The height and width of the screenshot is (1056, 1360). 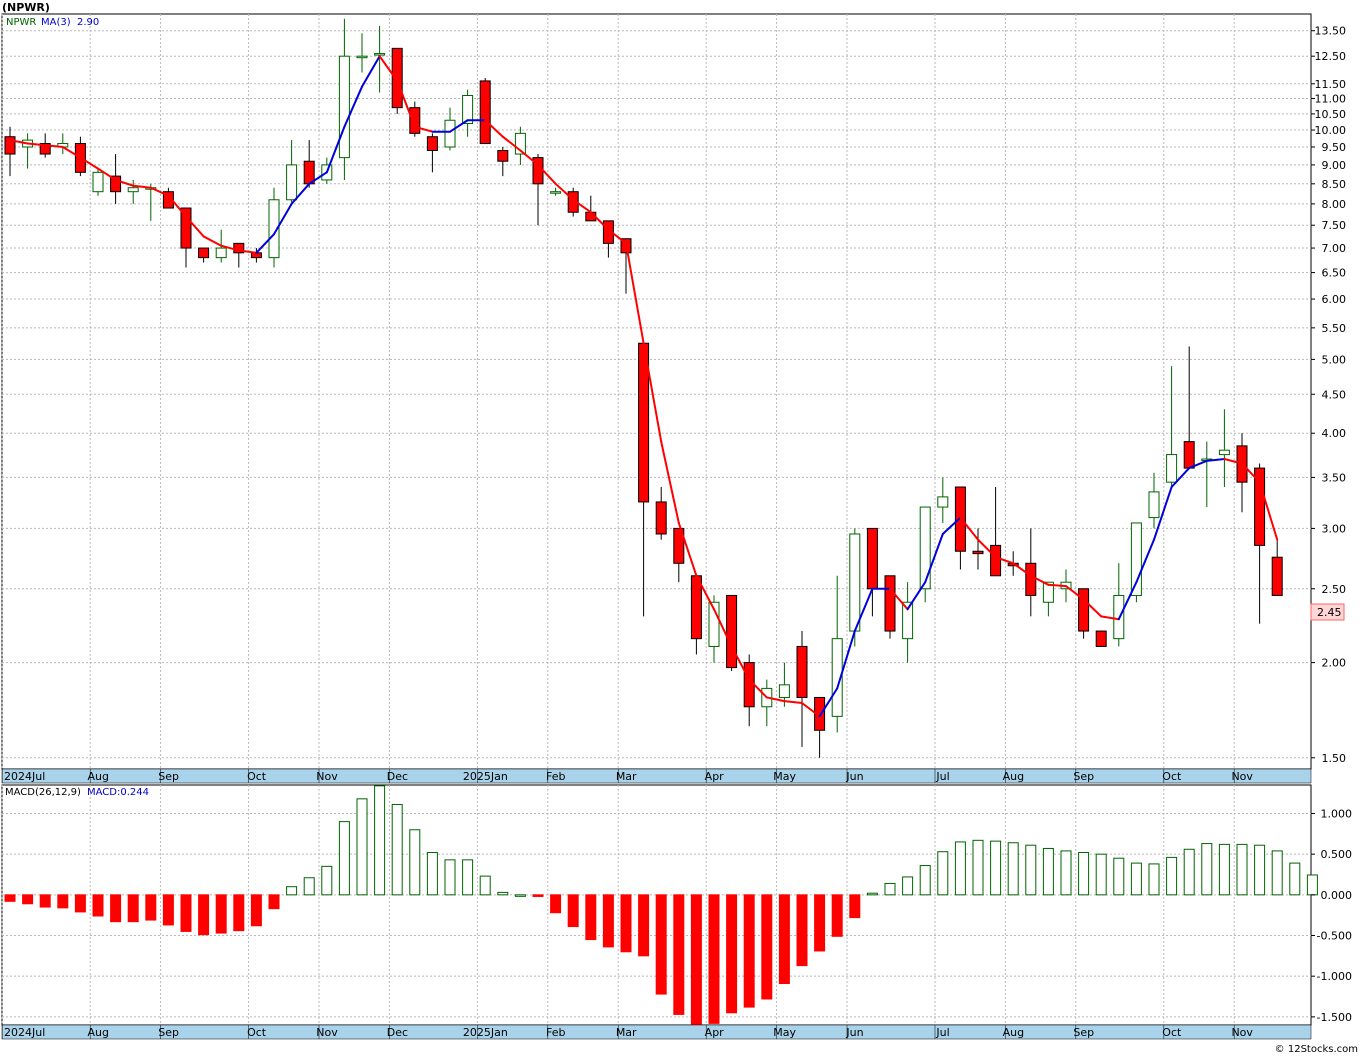 I want to click on price-month-label: Aug, so click(x=97, y=776).